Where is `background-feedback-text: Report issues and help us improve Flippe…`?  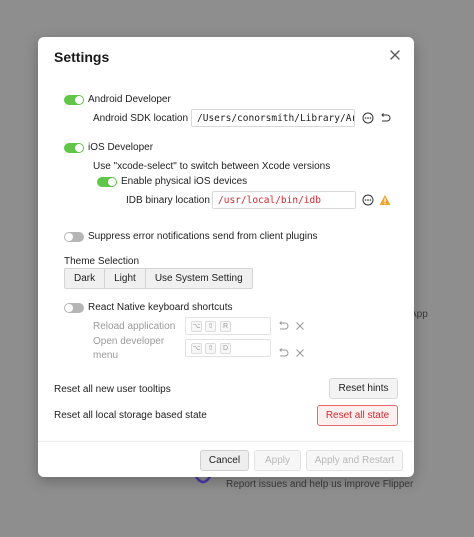
background-feedback-text: Report issues and help us improve Flippe… is located at coordinates (320, 484).